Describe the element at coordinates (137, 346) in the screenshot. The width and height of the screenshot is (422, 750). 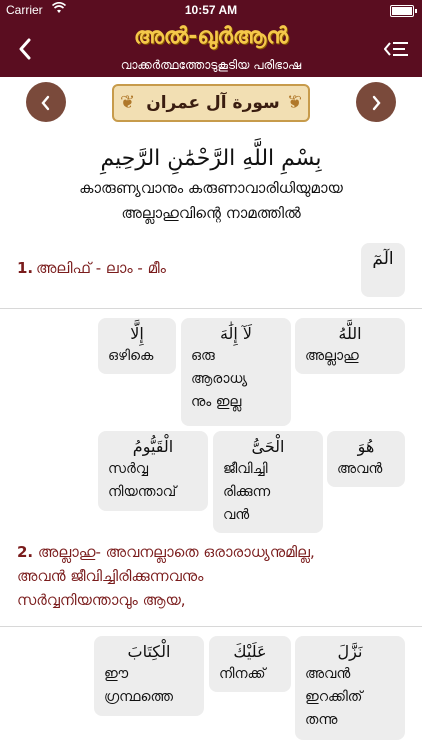
I see `word-card: إِلَّا ഒഴികെ` at that location.